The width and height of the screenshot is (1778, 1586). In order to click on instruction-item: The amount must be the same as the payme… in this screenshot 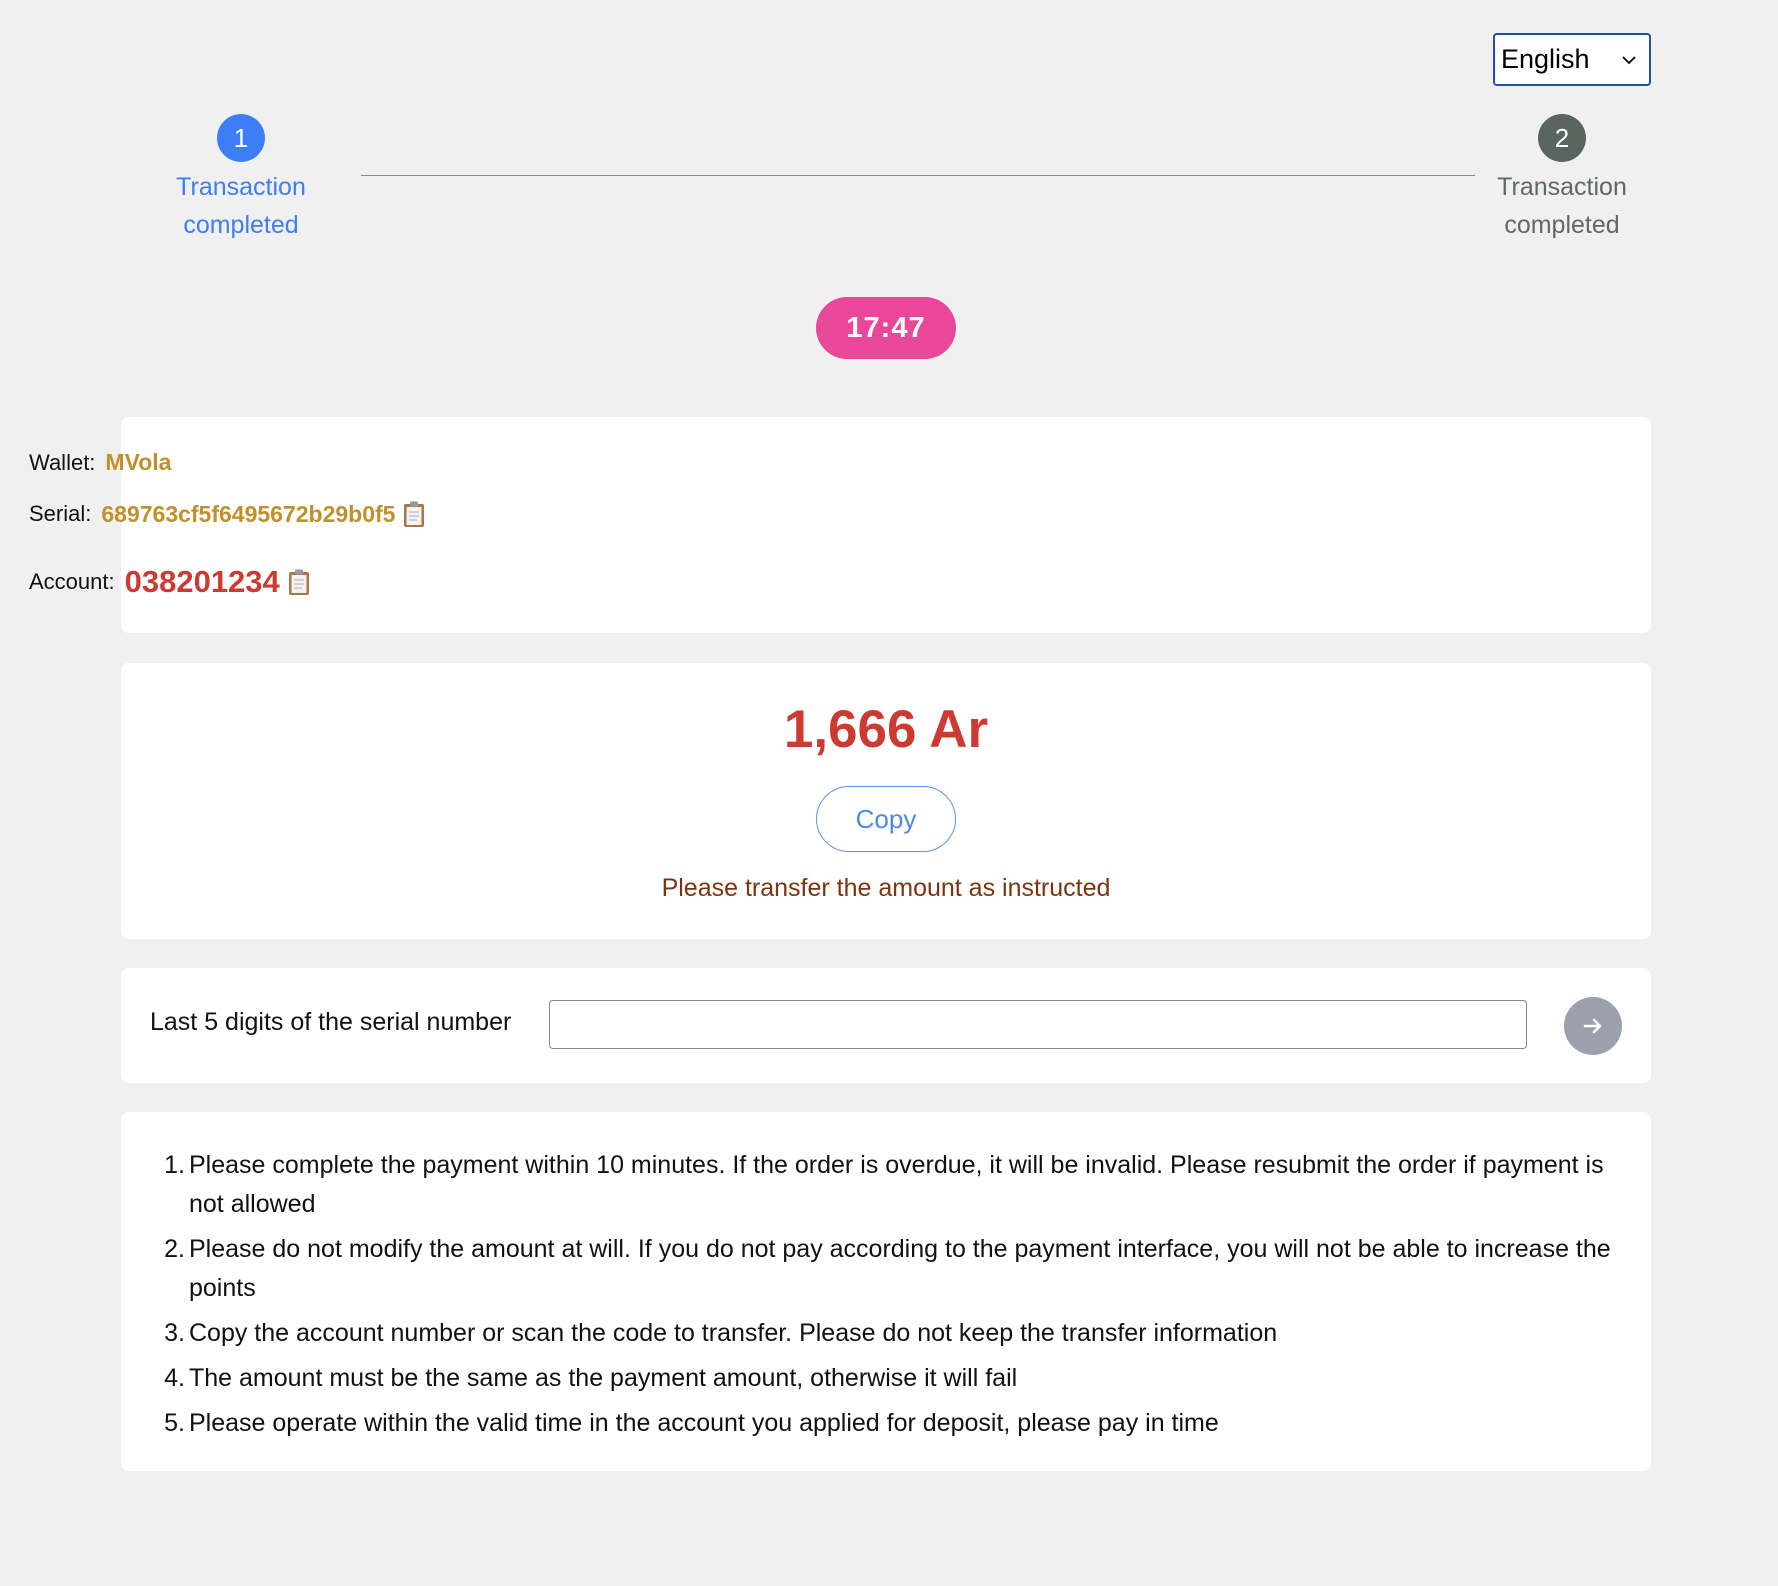, I will do `click(588, 1378)`.